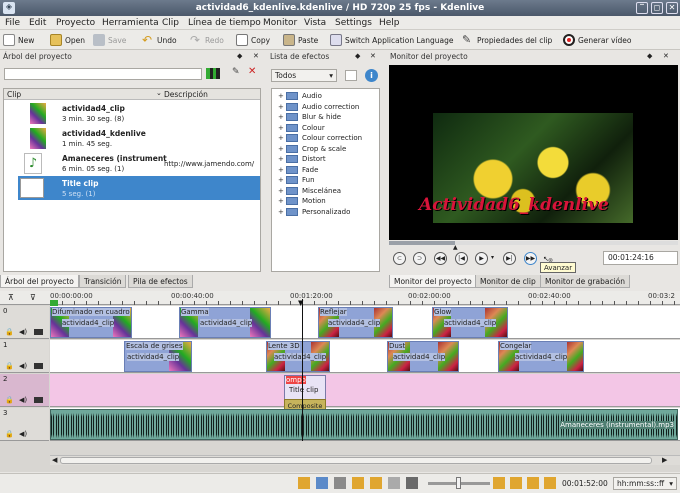 This screenshot has height=493, width=680. Describe the element at coordinates (236, 72) in the screenshot. I see `edit-clip-icon: ✎` at that location.